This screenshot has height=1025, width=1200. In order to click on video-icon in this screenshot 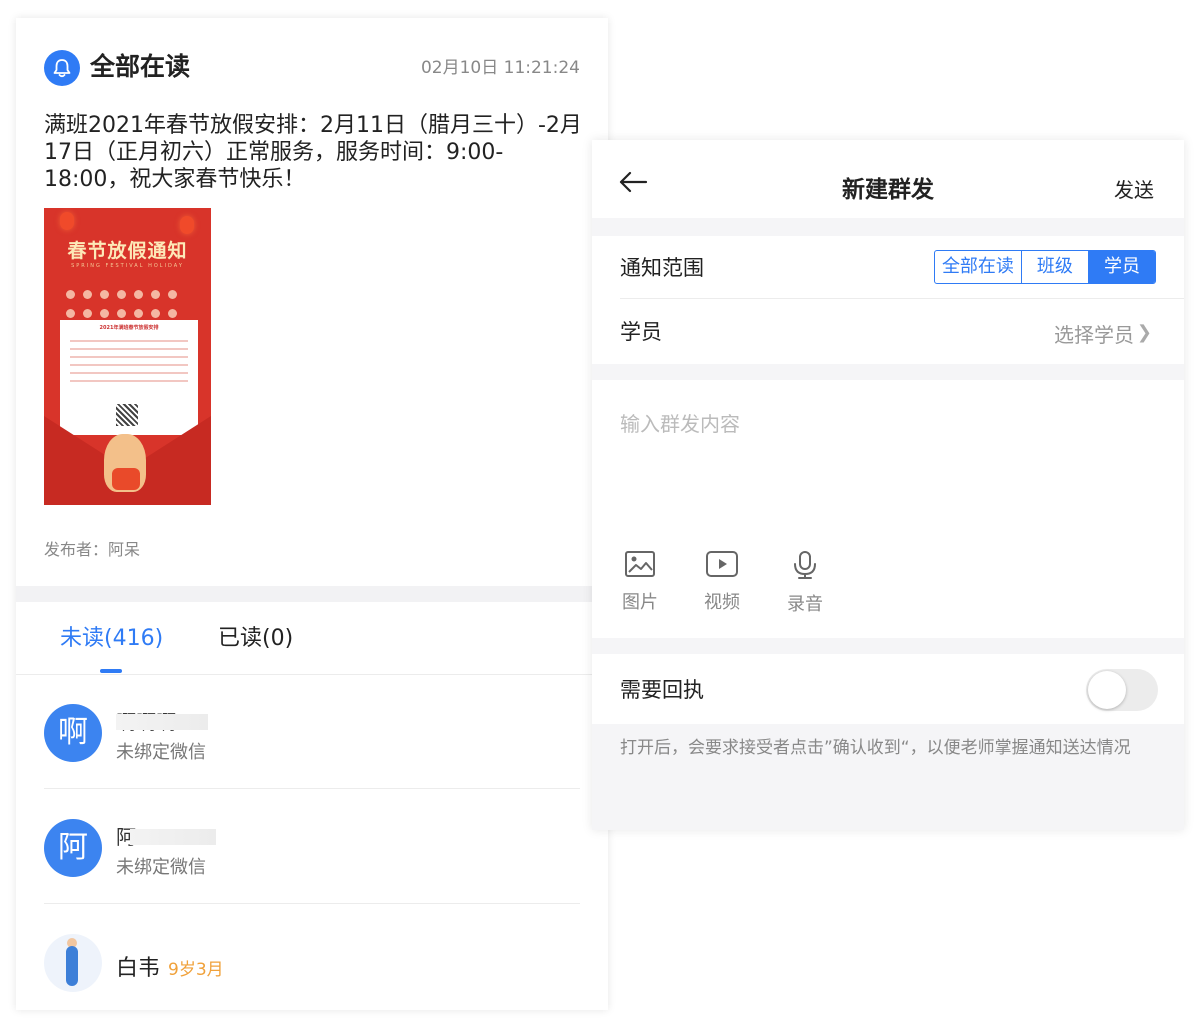, I will do `click(722, 564)`.